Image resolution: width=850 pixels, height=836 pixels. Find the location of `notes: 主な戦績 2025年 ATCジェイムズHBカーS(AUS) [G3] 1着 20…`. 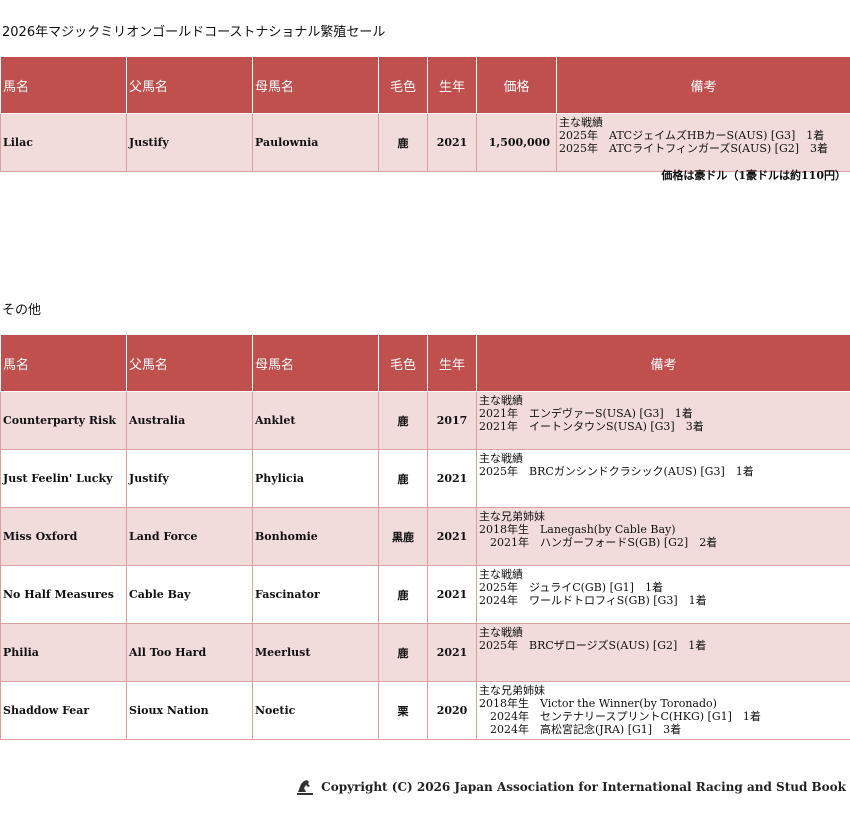

notes: 主な戦績 2025年 ATCジェイムズHBカーS(AUS) [G3] 1着 20… is located at coordinates (703, 142).